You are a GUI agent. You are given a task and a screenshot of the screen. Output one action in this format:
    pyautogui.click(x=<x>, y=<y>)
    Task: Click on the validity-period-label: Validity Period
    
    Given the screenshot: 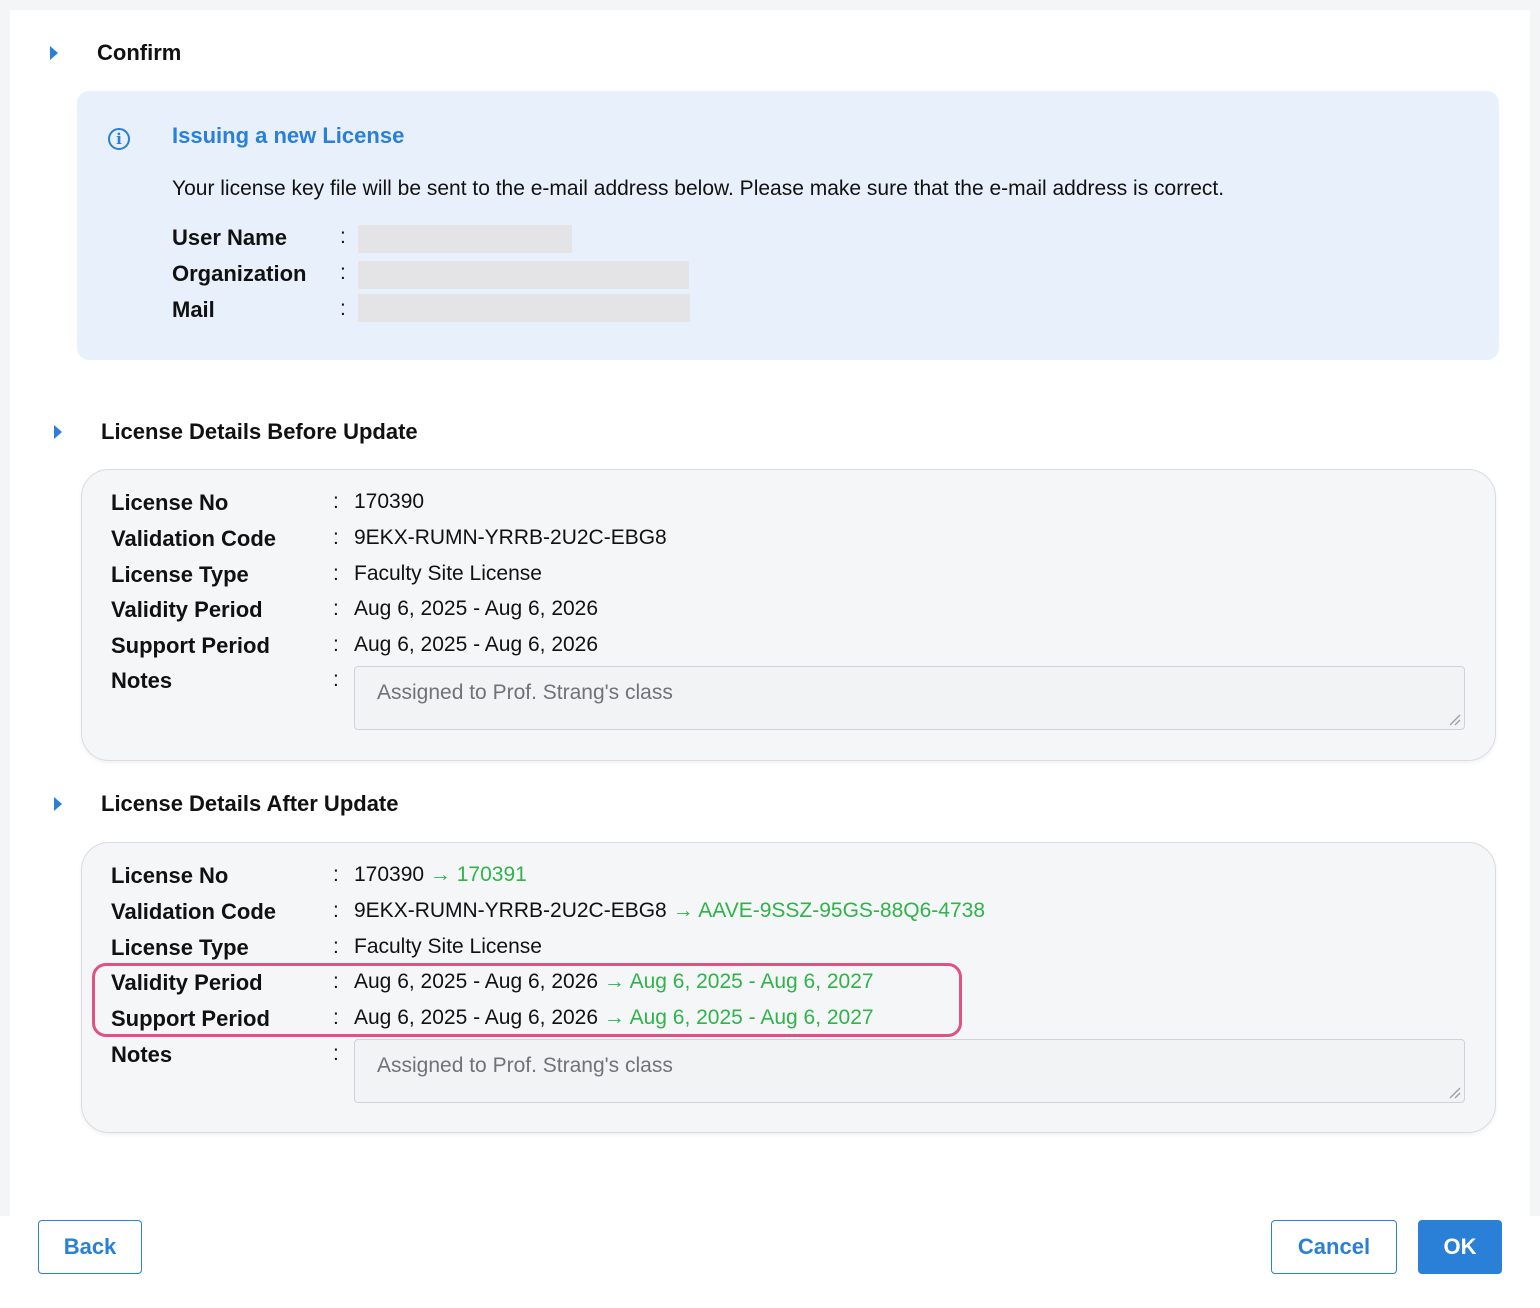 What is the action you would take?
    pyautogui.click(x=187, y=609)
    